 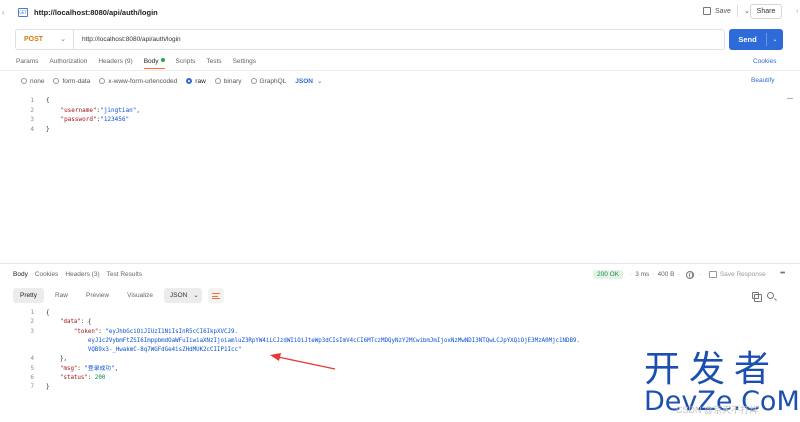 What do you see at coordinates (96, 12) in the screenshot?
I see `request-title: http://localhost:8080/api/auth/login` at bounding box center [96, 12].